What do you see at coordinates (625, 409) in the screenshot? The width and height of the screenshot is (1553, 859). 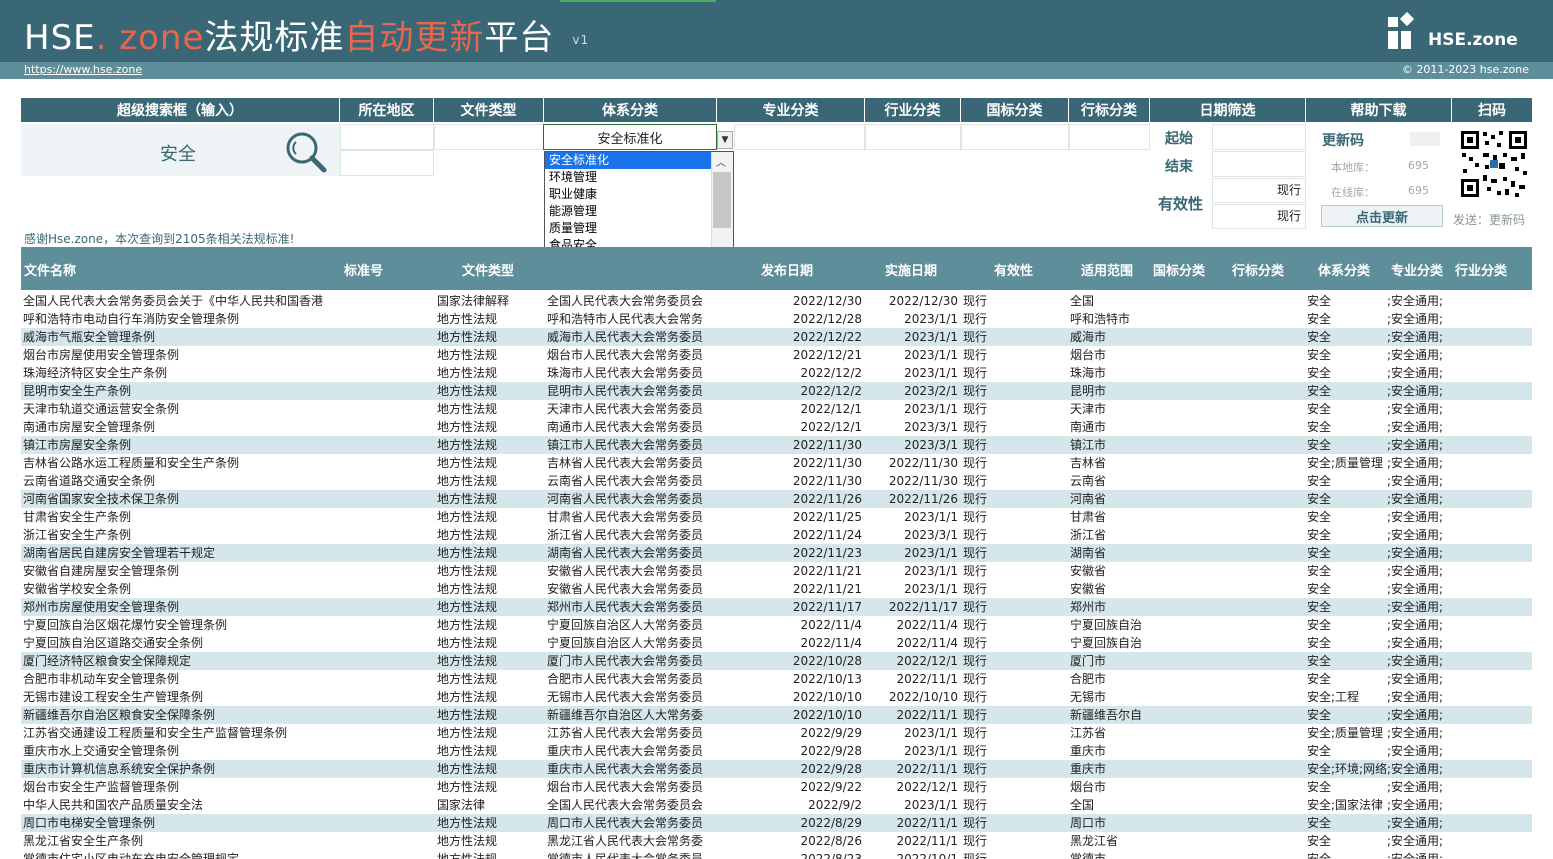 I see `cell-issuer: 天津市人民代表大会常务委员` at bounding box center [625, 409].